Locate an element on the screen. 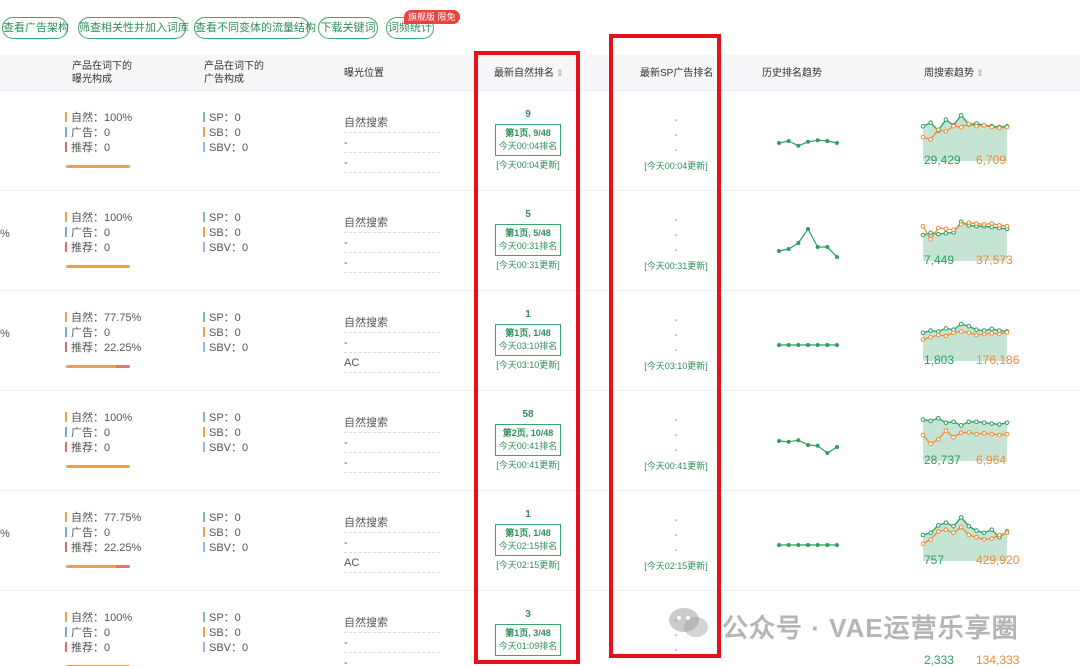 Image resolution: width=1080 pixels, height=666 pixels. exposure-position-3: AC is located at coordinates (392, 363).